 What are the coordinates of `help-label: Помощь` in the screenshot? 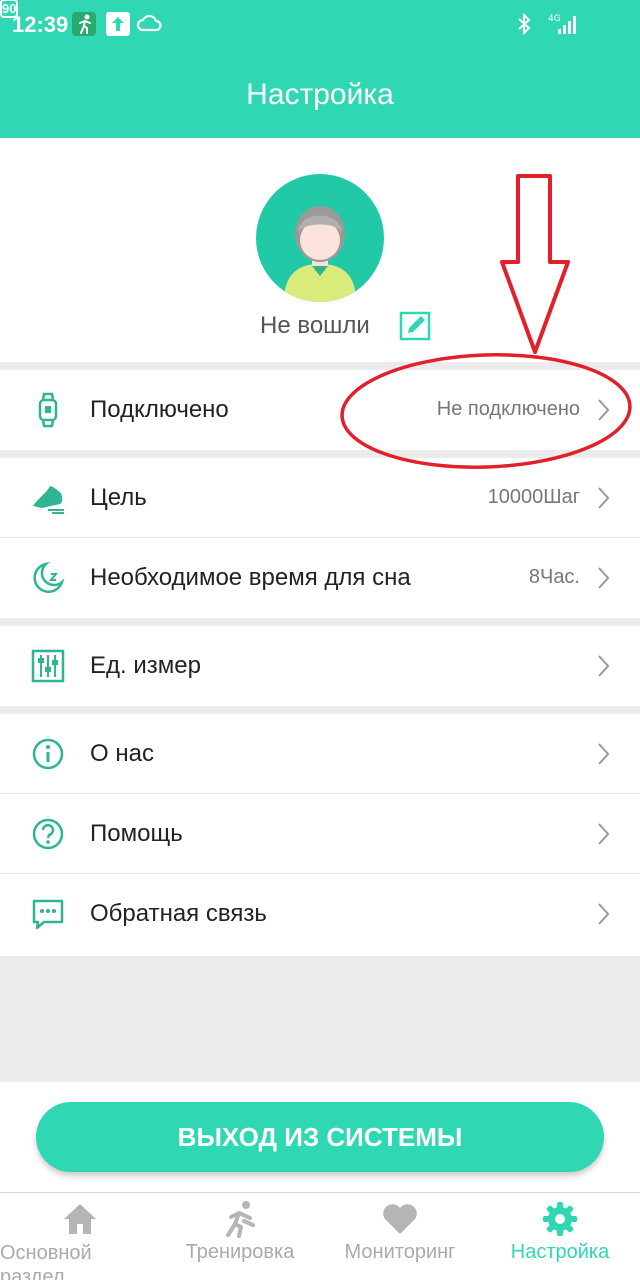 It's located at (136, 833).